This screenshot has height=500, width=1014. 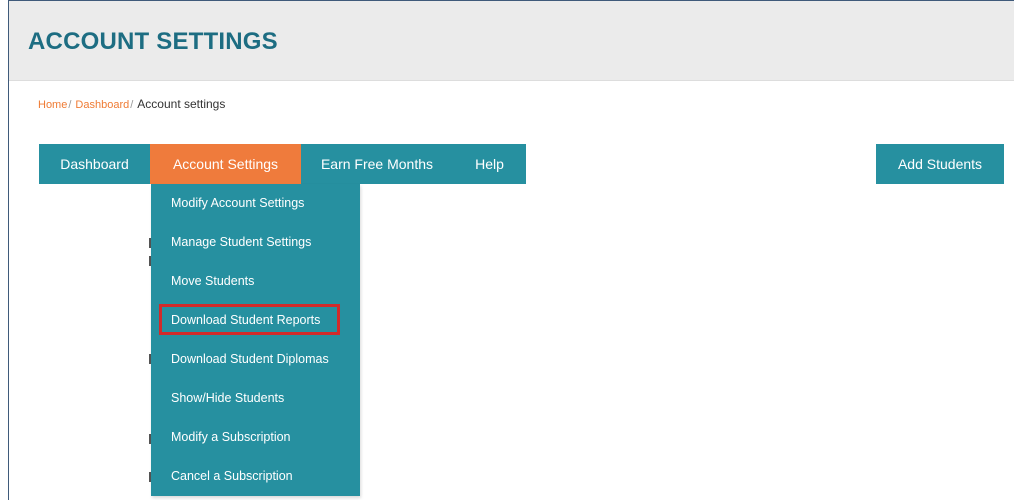 I want to click on menu-item-show-hide-students: Show/Hide Students, so click(x=255, y=398).